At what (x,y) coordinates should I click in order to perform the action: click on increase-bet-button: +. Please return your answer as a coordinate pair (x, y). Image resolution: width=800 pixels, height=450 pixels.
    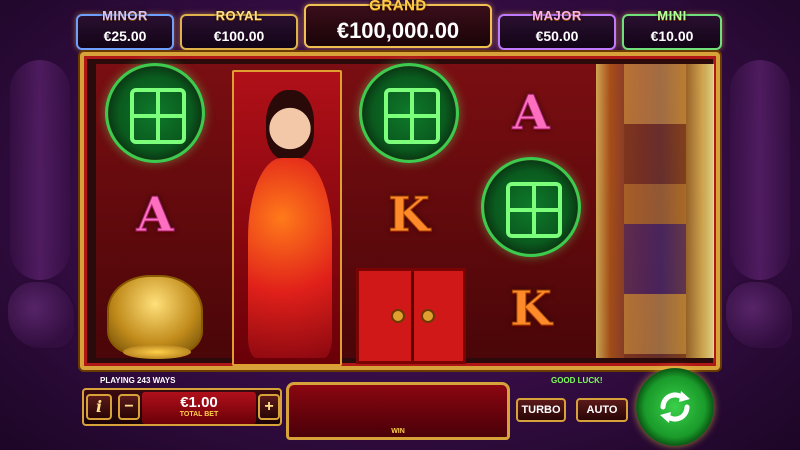
    Looking at the image, I should click on (269, 407).